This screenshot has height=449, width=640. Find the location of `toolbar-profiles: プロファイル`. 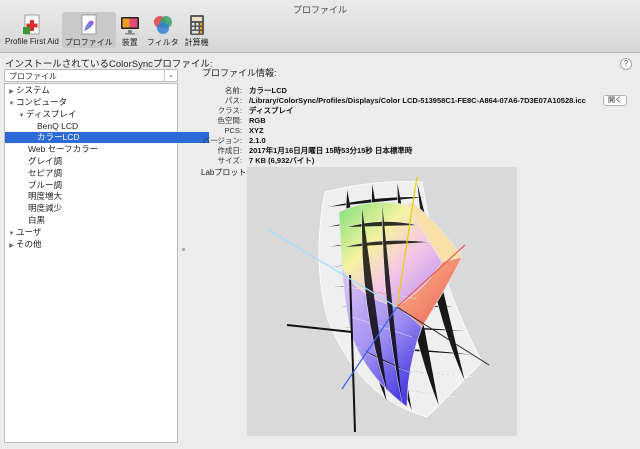

toolbar-profiles: プロファイル is located at coordinates (88, 30).